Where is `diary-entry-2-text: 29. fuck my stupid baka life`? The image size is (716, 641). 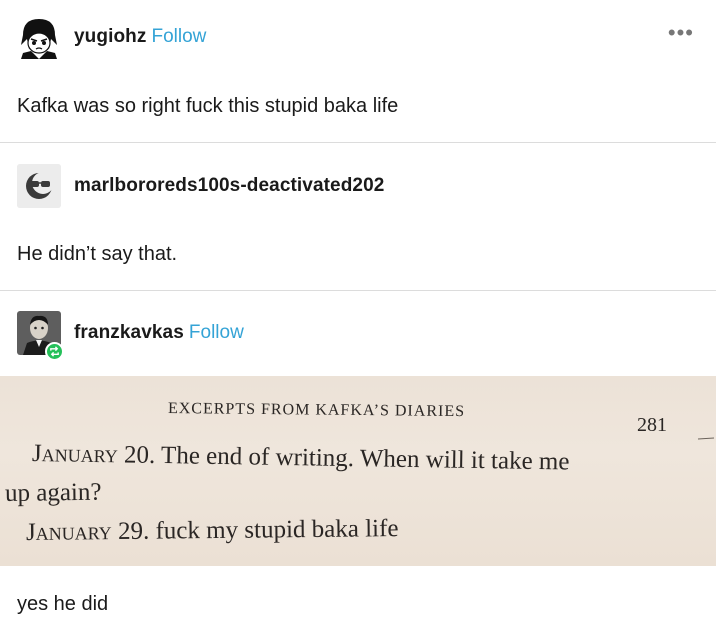
diary-entry-2-text: 29. fuck my stupid baka life is located at coordinates (255, 530).